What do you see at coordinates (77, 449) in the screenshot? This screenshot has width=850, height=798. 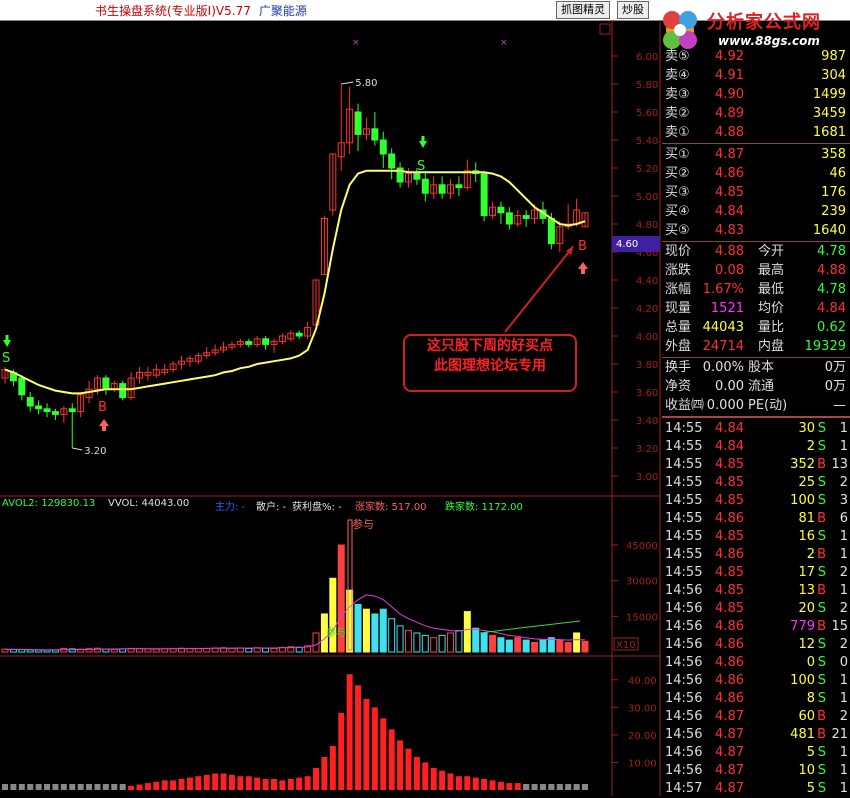 I see `low-pointer` at bounding box center [77, 449].